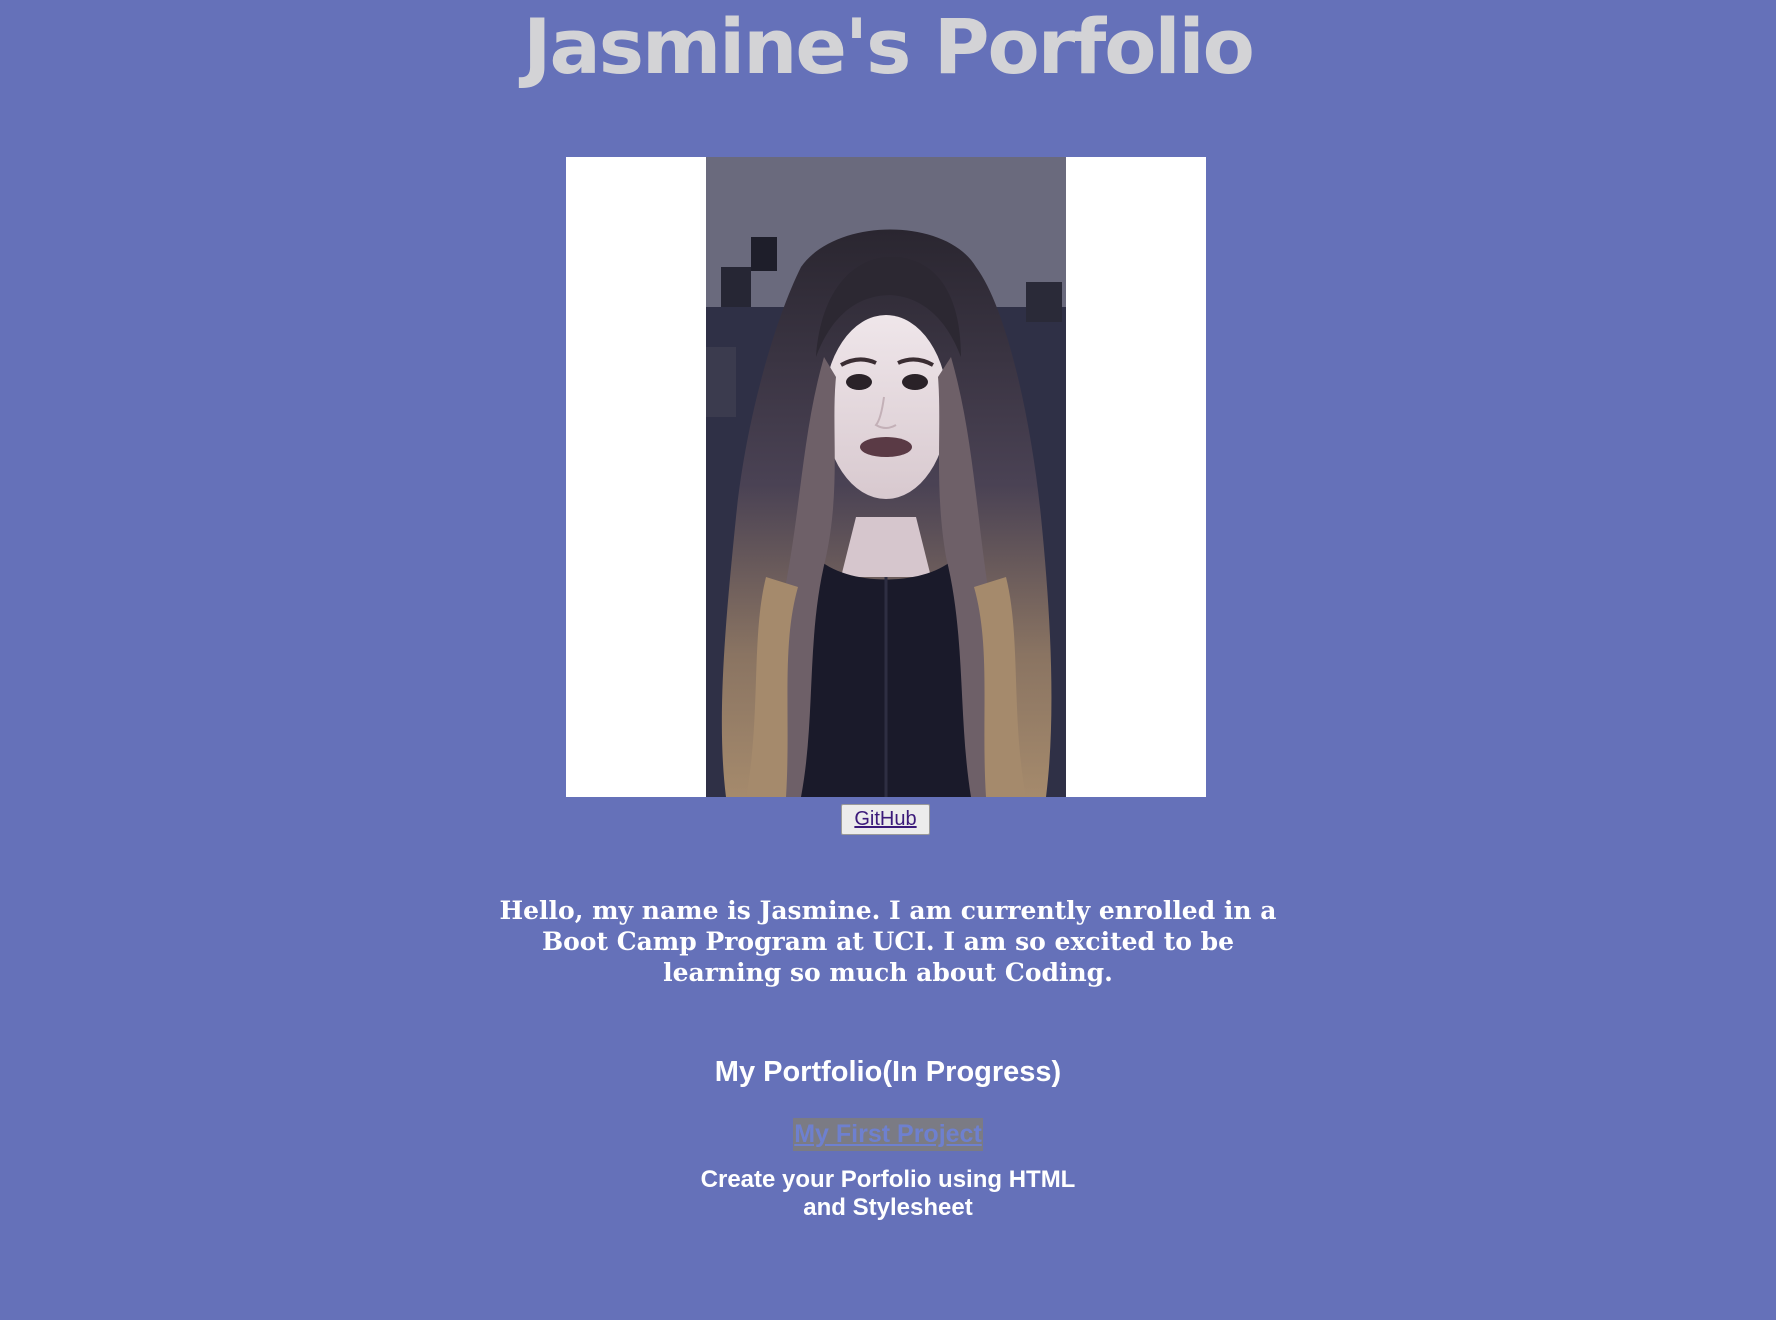 The image size is (1776, 1320). Describe the element at coordinates (888, 1072) in the screenshot. I see `portfolio-heading: My Portfolio(In Progress)` at that location.